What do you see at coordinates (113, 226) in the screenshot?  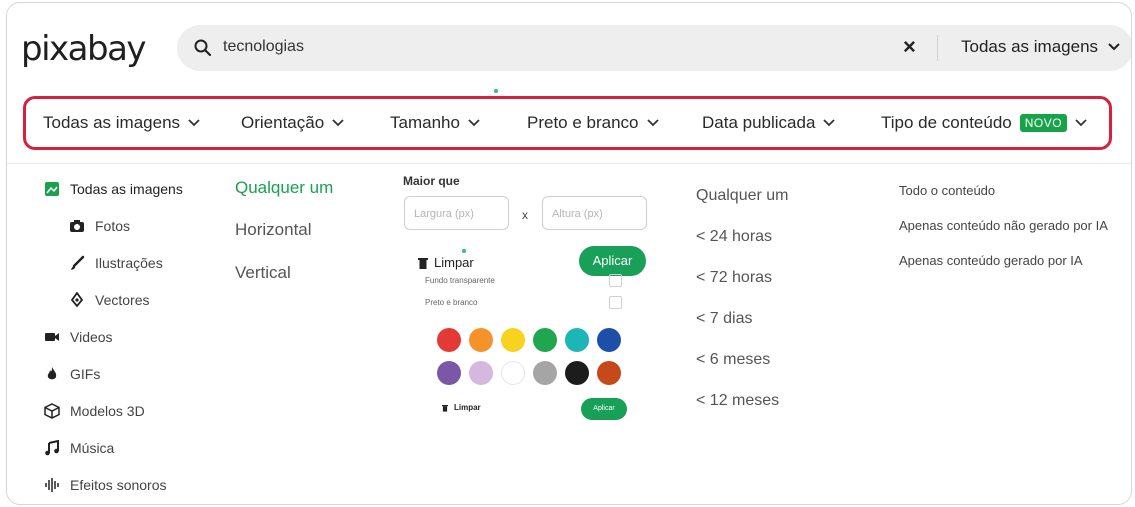 I see `media-type-label: Fotos` at bounding box center [113, 226].